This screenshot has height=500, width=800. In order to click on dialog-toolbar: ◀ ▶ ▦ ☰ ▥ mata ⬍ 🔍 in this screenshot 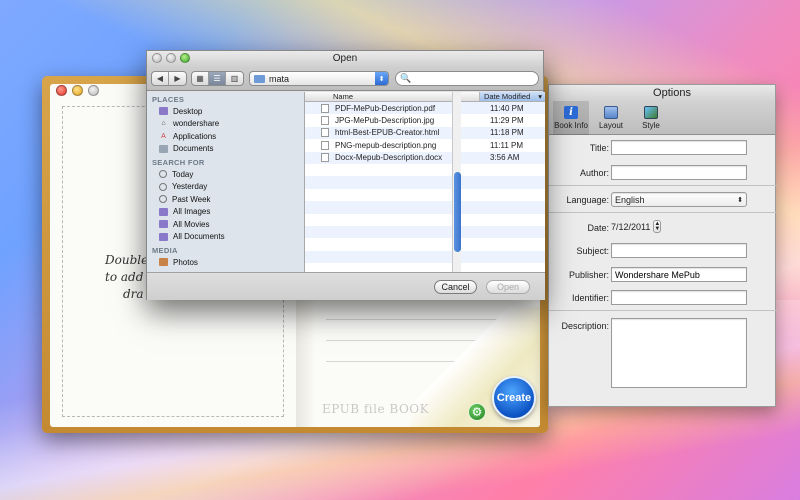, I will do `click(345, 79)`.